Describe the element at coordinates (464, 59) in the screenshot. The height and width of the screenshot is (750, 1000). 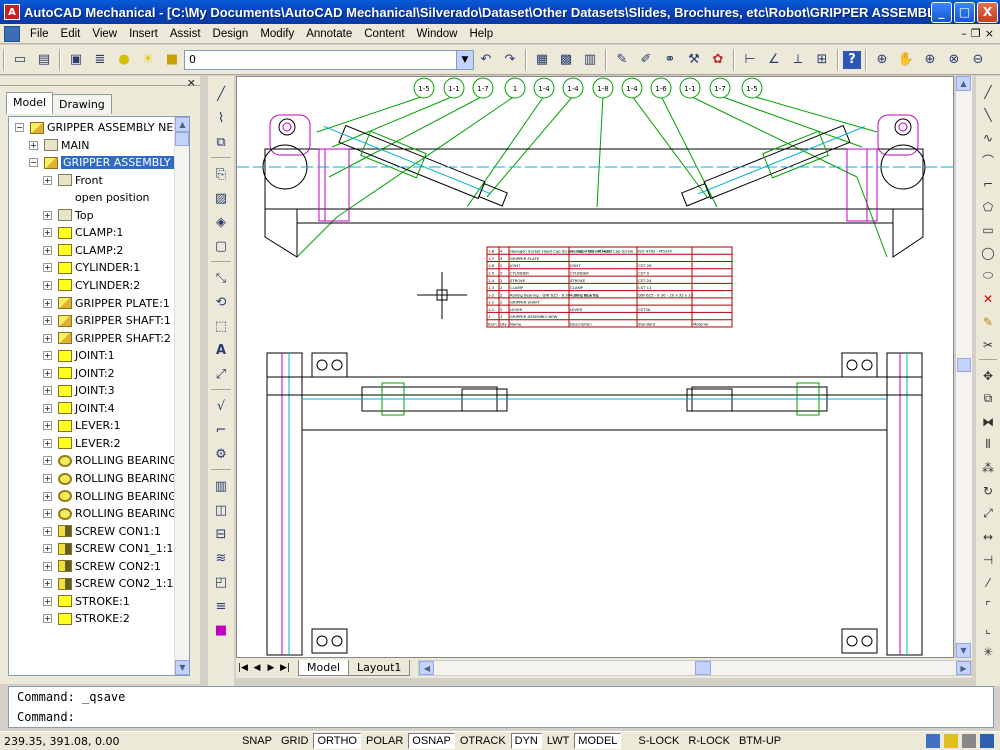
I see `chevron-down-icon: ▼` at that location.